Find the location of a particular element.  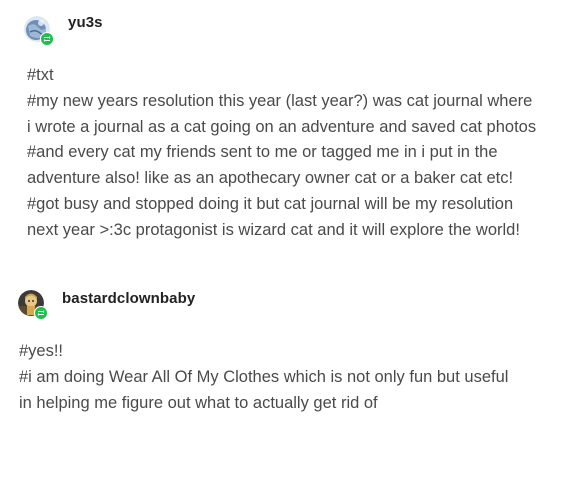

username: bastardclownbaby is located at coordinates (128, 298).